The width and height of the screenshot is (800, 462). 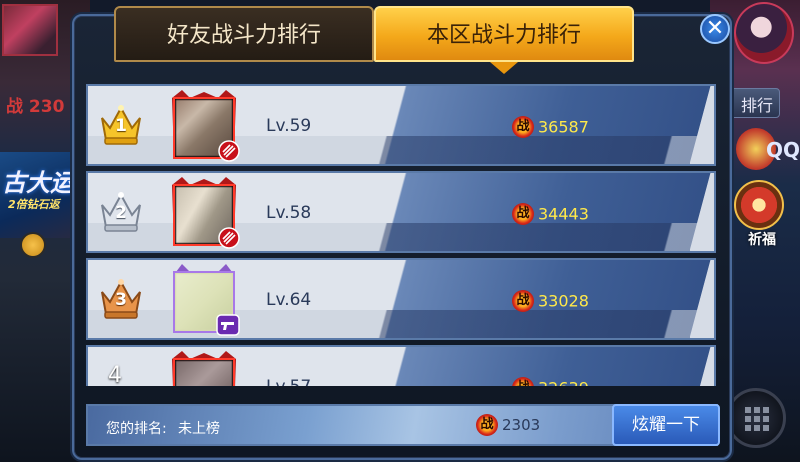 I want to click on power-value: 33028, so click(x=563, y=301).